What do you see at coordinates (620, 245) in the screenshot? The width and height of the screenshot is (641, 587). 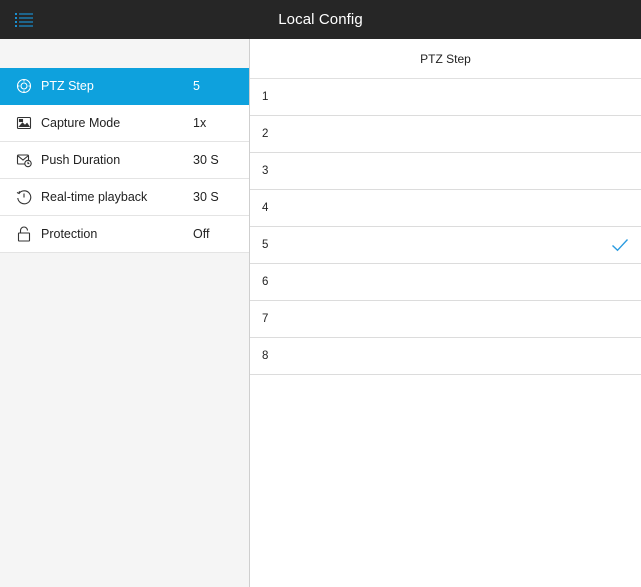 I see `checkmark-icon` at bounding box center [620, 245].